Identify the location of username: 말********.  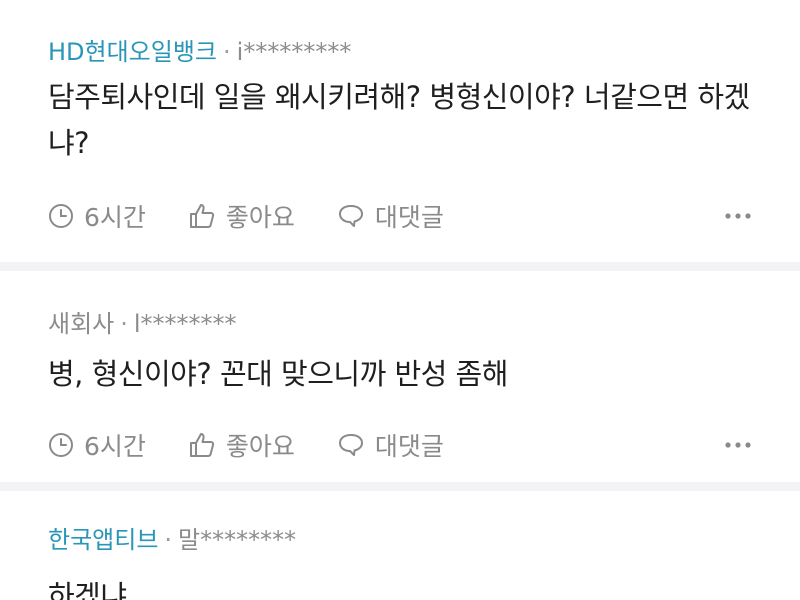
(237, 540).